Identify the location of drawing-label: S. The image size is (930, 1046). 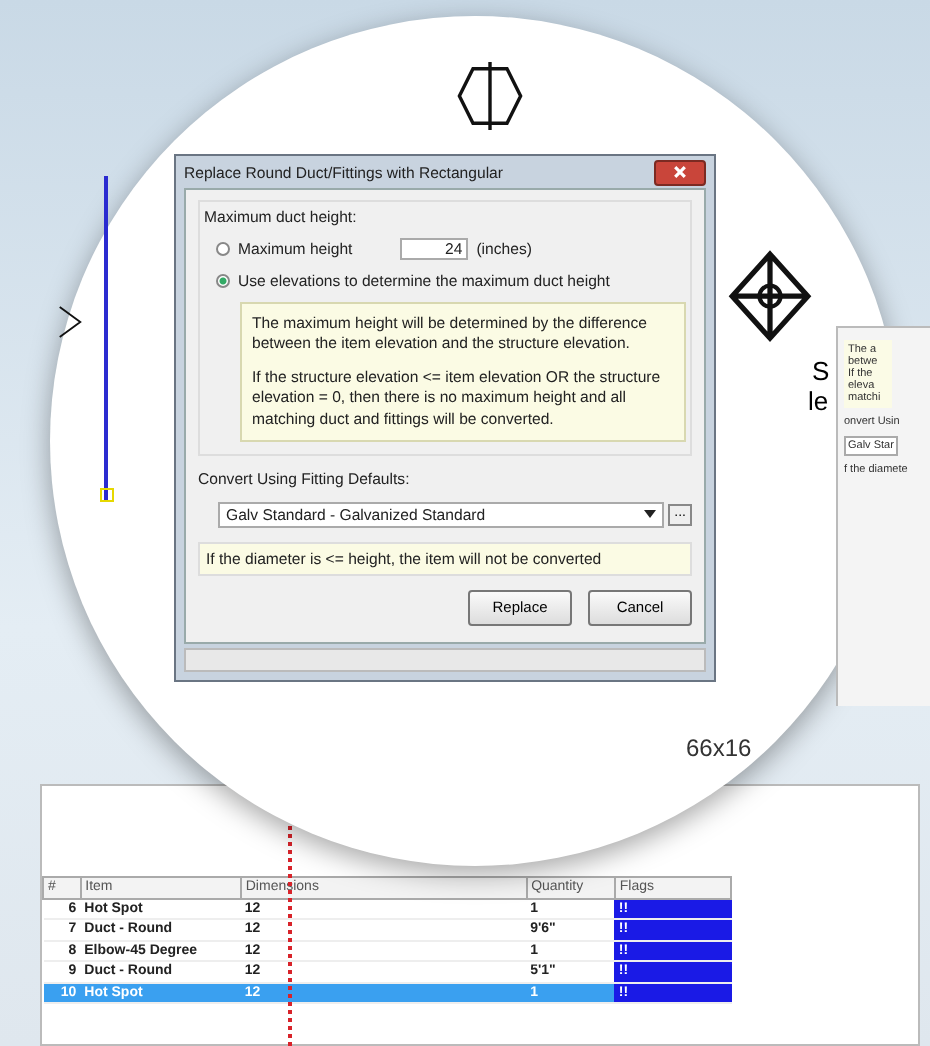
(821, 371).